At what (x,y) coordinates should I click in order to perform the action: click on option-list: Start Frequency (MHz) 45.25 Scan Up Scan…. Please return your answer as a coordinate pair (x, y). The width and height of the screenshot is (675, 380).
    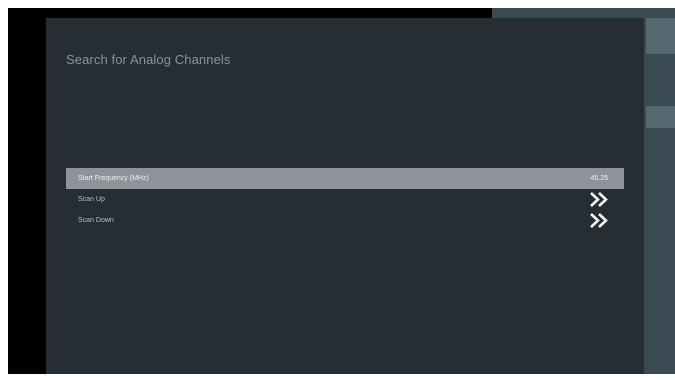
    Looking at the image, I should click on (345, 199).